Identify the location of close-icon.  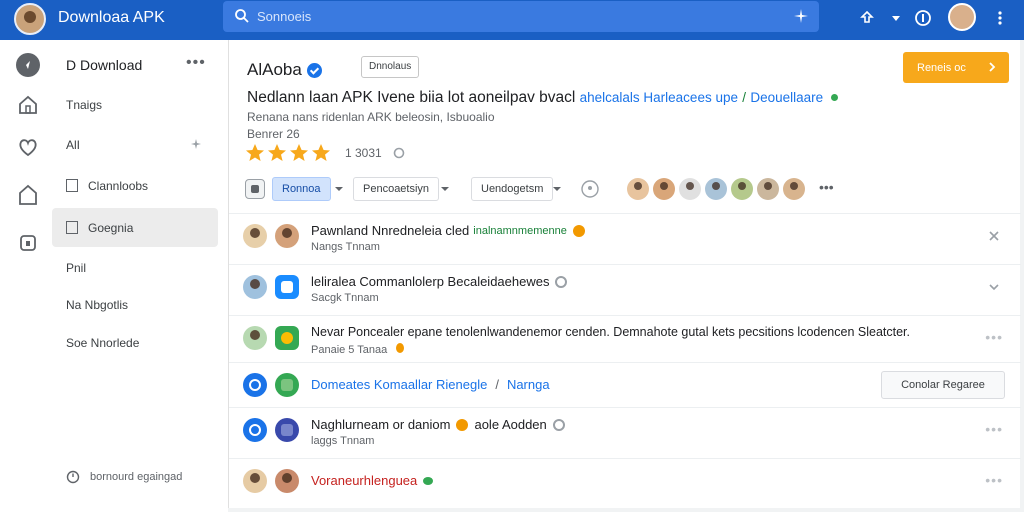
(994, 236).